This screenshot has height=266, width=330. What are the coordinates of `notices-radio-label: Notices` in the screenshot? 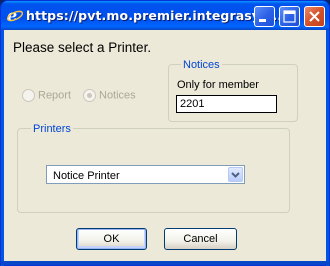 It's located at (117, 95).